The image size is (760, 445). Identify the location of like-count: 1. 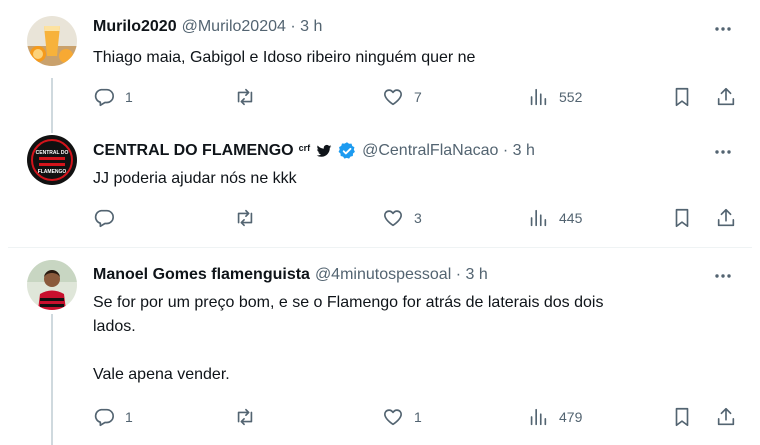
(418, 417).